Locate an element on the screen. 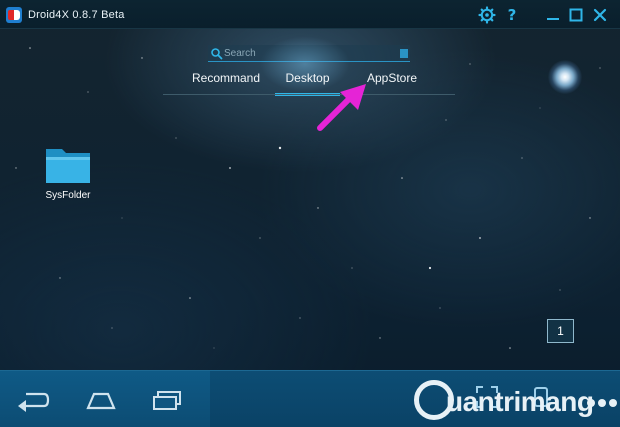 The image size is (620, 427). tab-appstore: AppStore is located at coordinates (392, 82).